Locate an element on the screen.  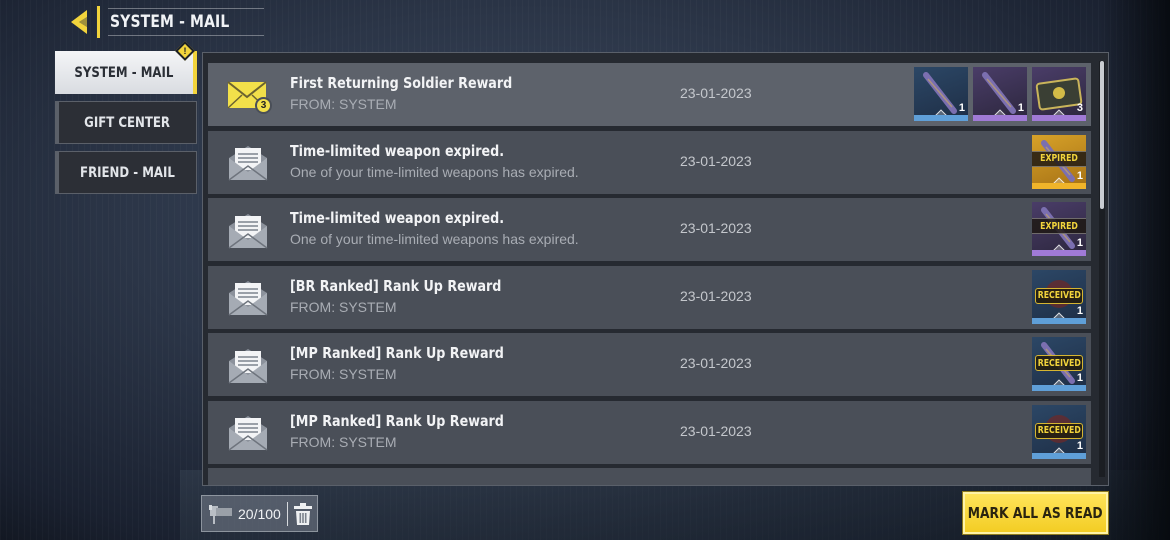
back-button is located at coordinates (83, 22).